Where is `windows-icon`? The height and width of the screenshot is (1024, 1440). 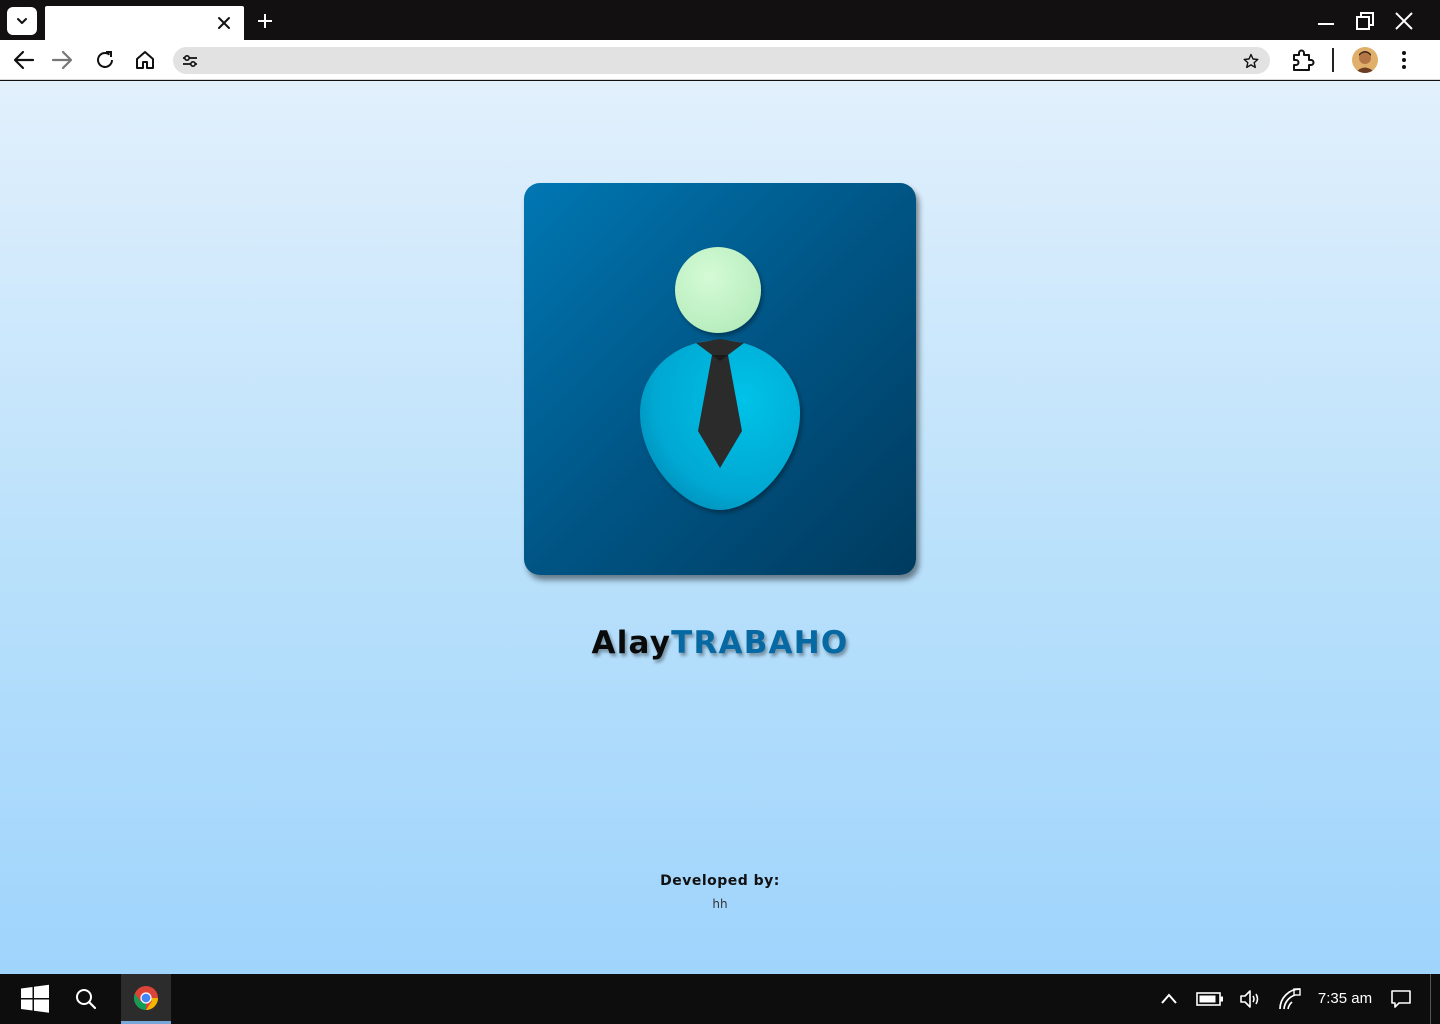
windows-icon is located at coordinates (35, 998).